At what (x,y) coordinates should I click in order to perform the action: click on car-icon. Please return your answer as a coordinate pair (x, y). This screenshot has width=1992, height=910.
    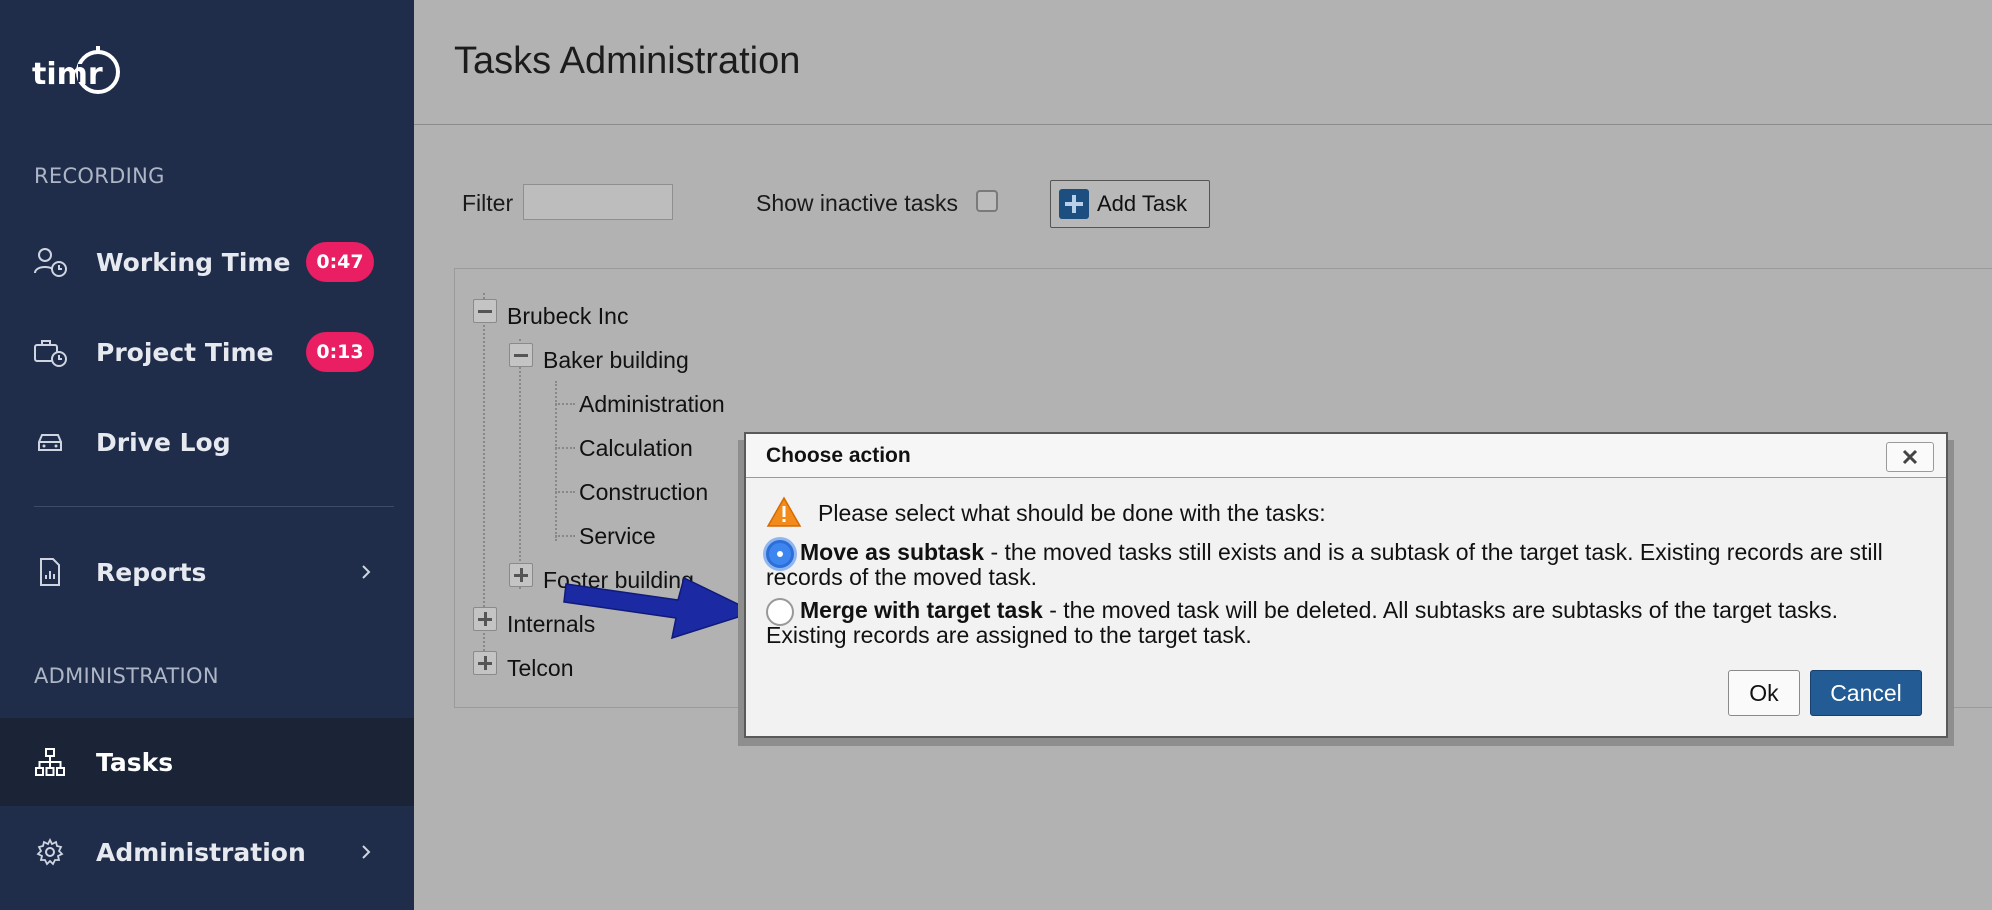
    Looking at the image, I should click on (50, 442).